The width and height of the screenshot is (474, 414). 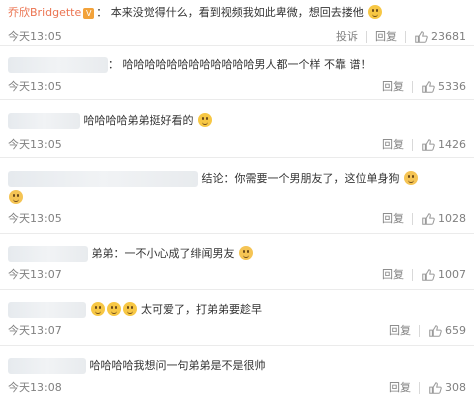 I want to click on comment-text: 弟弟：一不小心成了绯闻男友, so click(x=163, y=253).